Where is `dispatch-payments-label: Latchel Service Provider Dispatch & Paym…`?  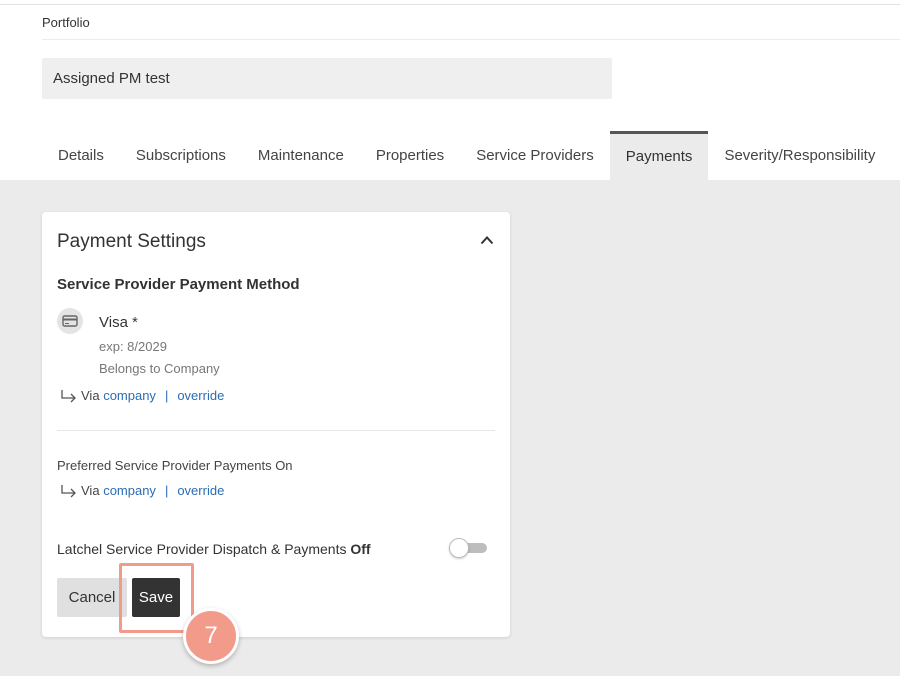
dispatch-payments-label: Latchel Service Provider Dispatch & Paym… is located at coordinates (214, 549).